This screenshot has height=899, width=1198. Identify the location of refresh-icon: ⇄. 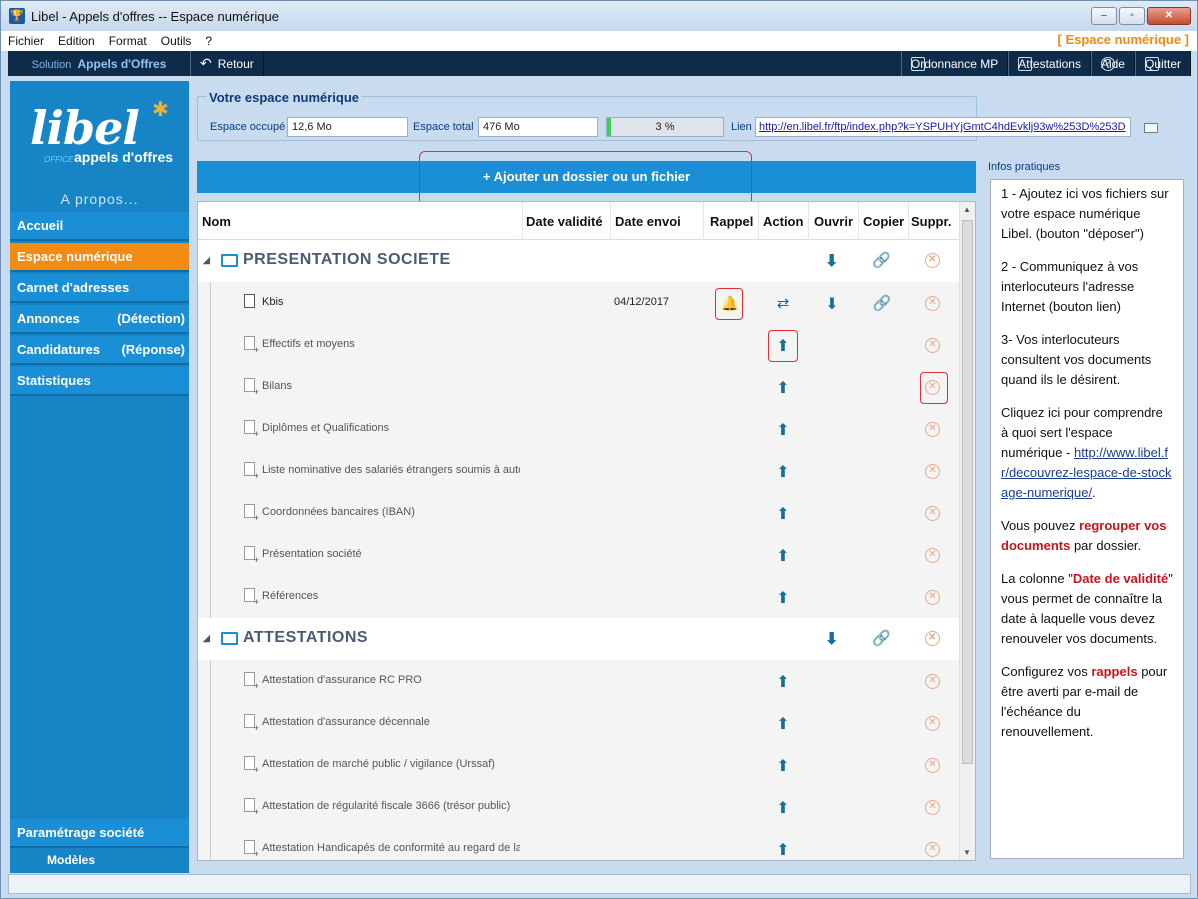
(783, 303).